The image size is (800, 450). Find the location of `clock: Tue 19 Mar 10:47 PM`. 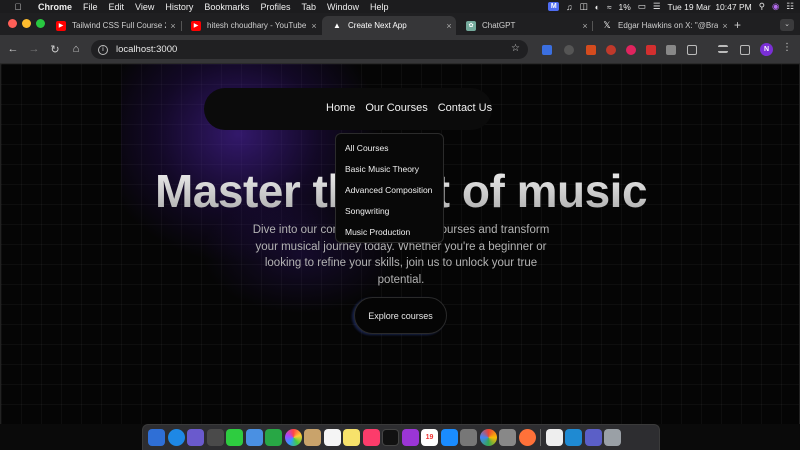

clock: Tue 19 Mar 10:47 PM is located at coordinates (709, 7).